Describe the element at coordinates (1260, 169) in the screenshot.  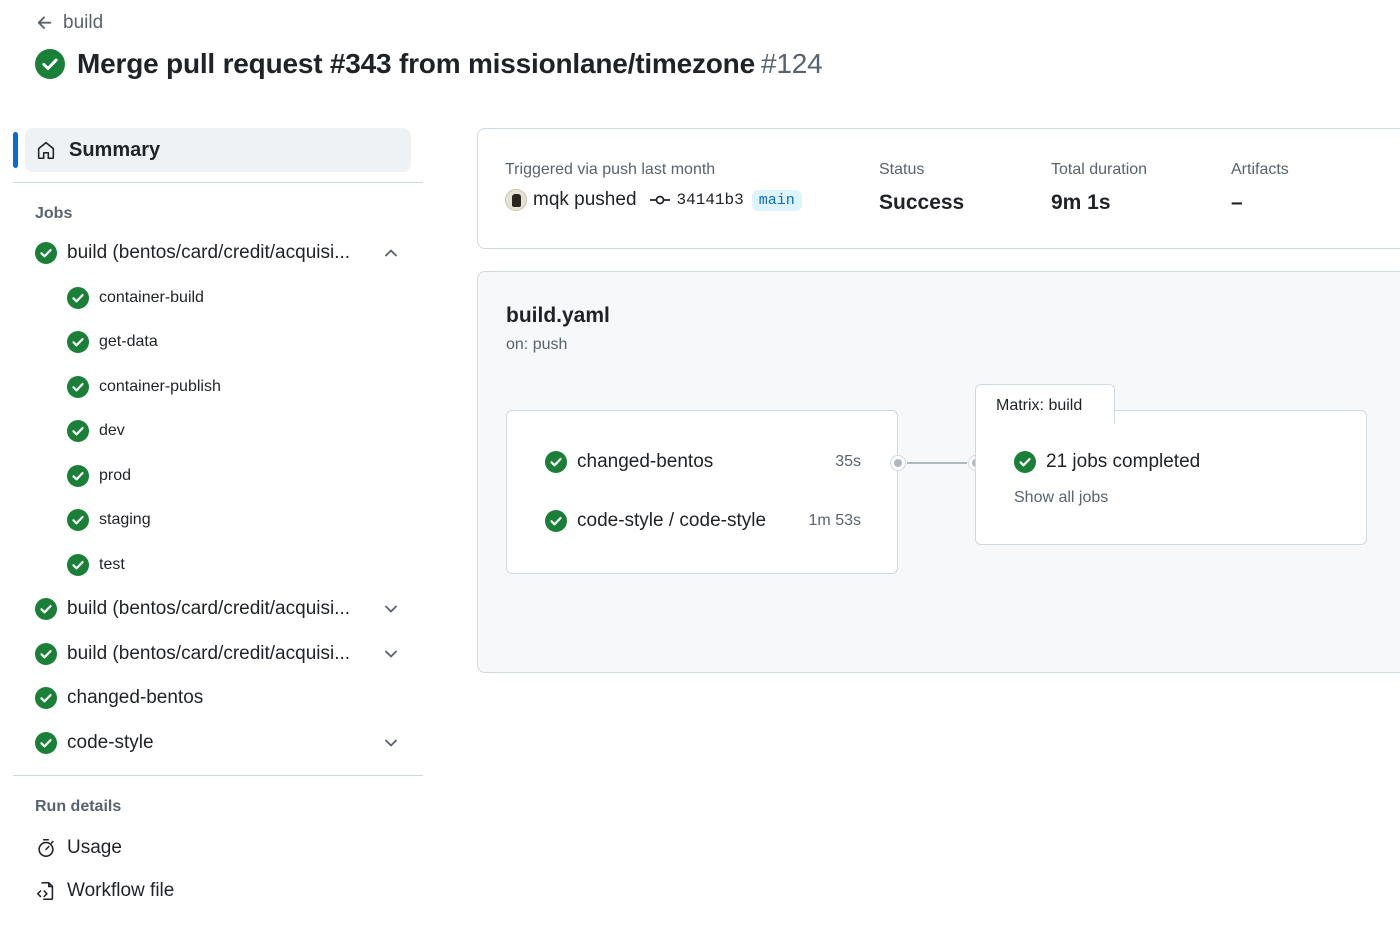
I see `artifacts-label: Artifacts` at that location.